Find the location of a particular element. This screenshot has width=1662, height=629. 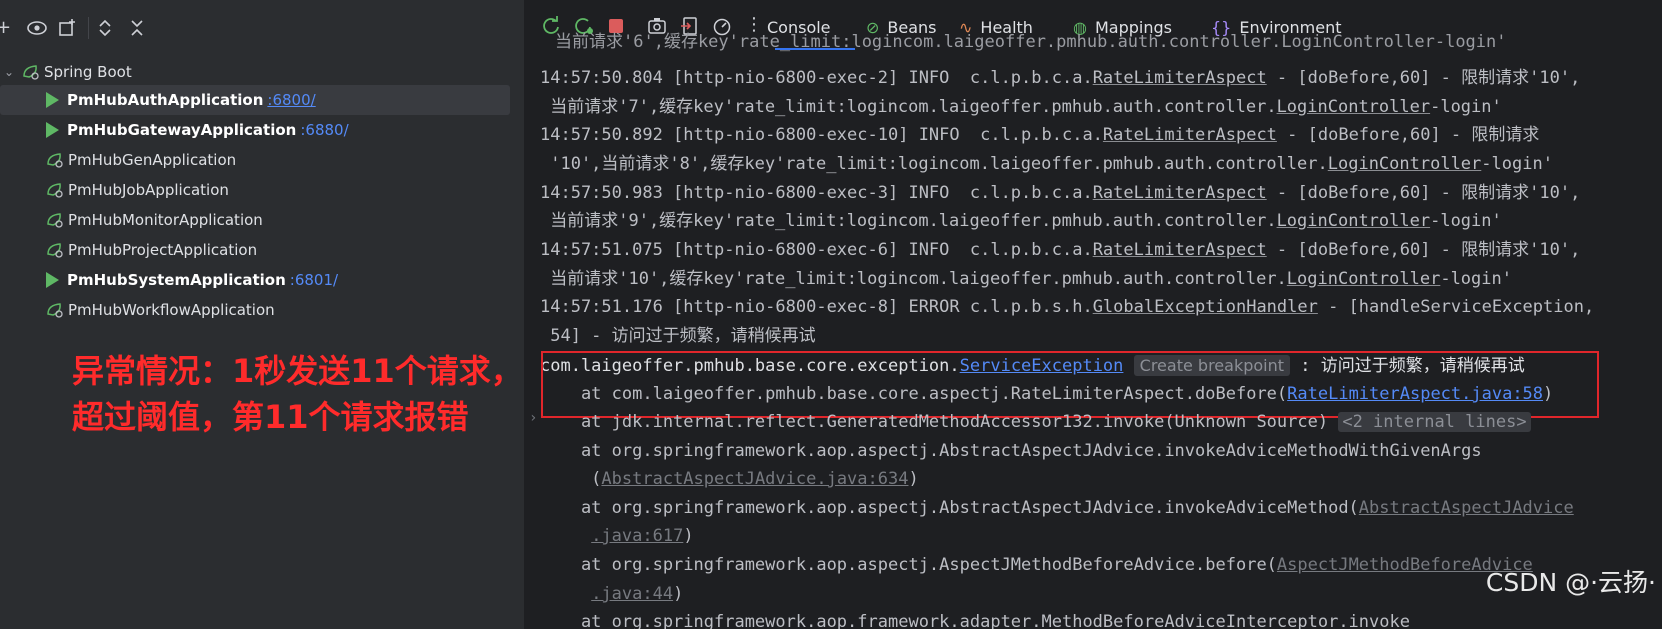

class-link: GlobalExceptionHandler is located at coordinates (1205, 307).